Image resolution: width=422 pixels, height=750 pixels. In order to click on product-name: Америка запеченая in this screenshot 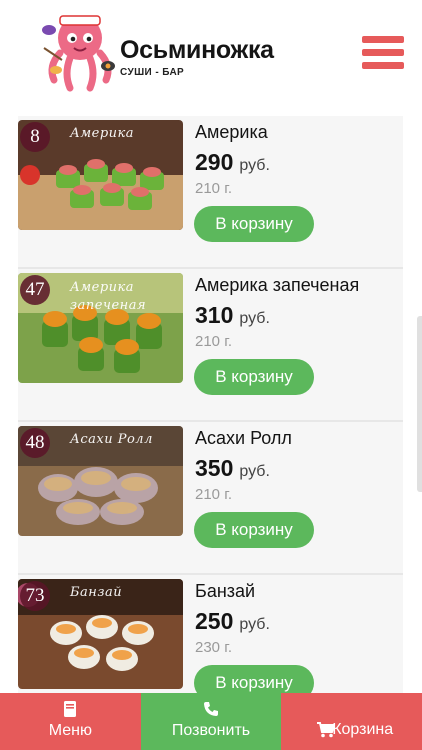, I will do `click(277, 285)`.